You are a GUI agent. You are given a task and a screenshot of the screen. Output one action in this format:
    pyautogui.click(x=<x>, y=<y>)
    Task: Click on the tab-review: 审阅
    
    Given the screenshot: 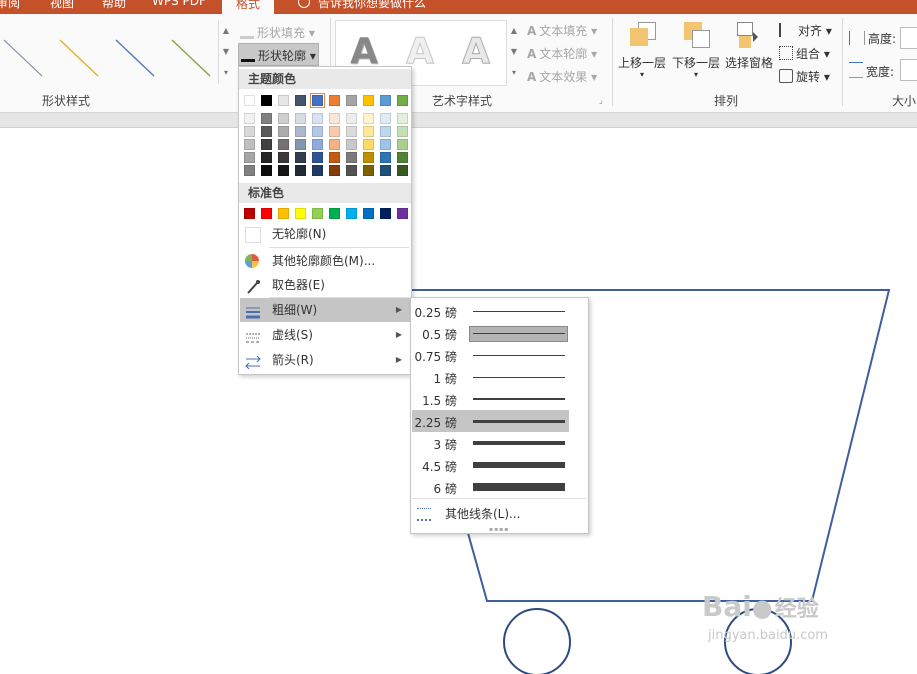 What is the action you would take?
    pyautogui.click(x=10, y=5)
    